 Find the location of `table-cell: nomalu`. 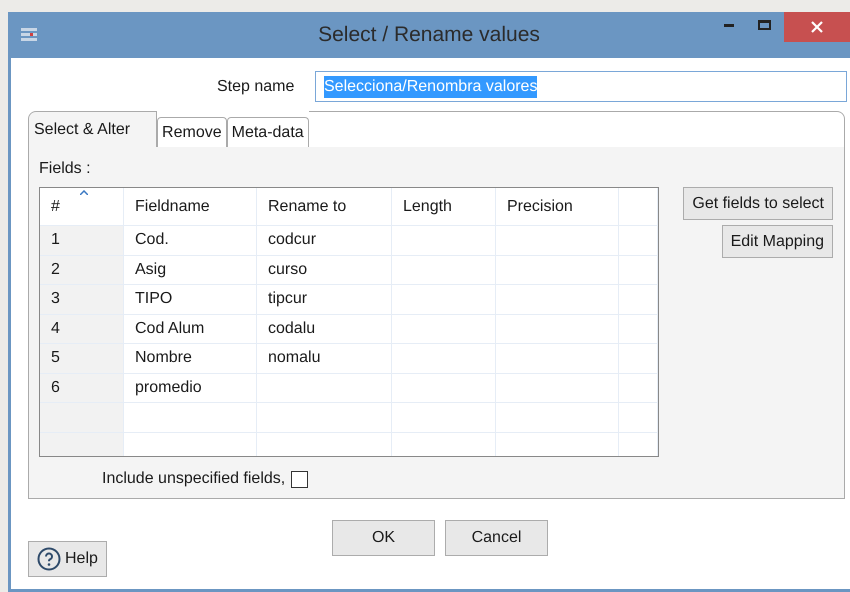

table-cell: nomalu is located at coordinates (324, 358).